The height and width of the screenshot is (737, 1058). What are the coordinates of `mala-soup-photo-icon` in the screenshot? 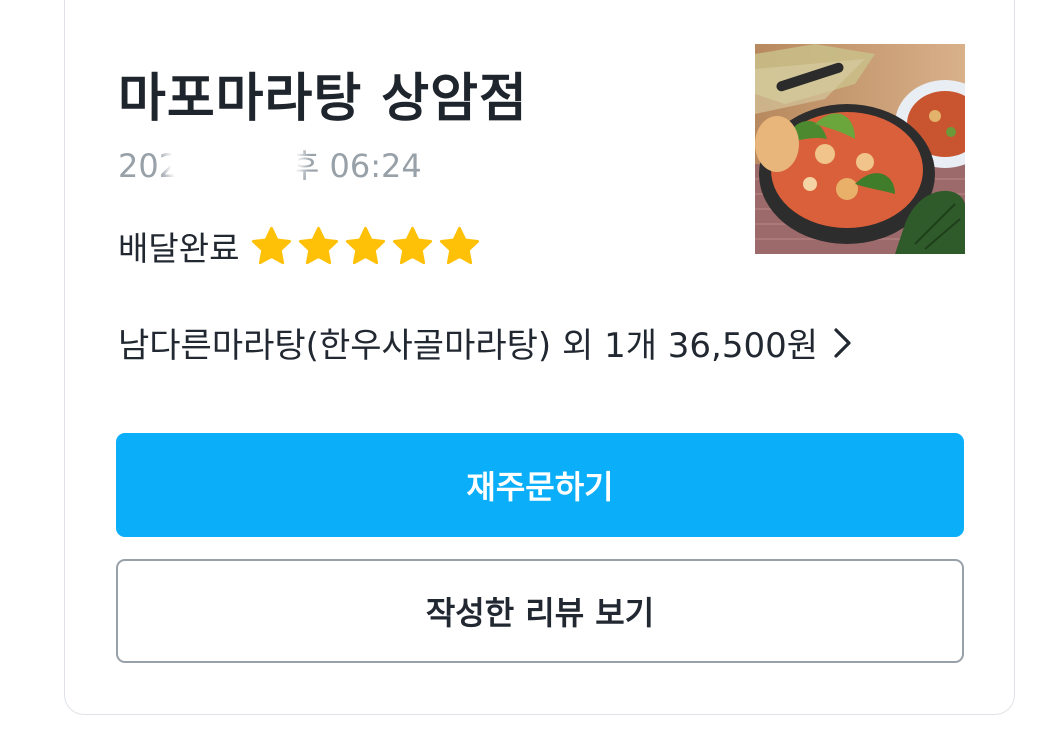 It's located at (860, 149).